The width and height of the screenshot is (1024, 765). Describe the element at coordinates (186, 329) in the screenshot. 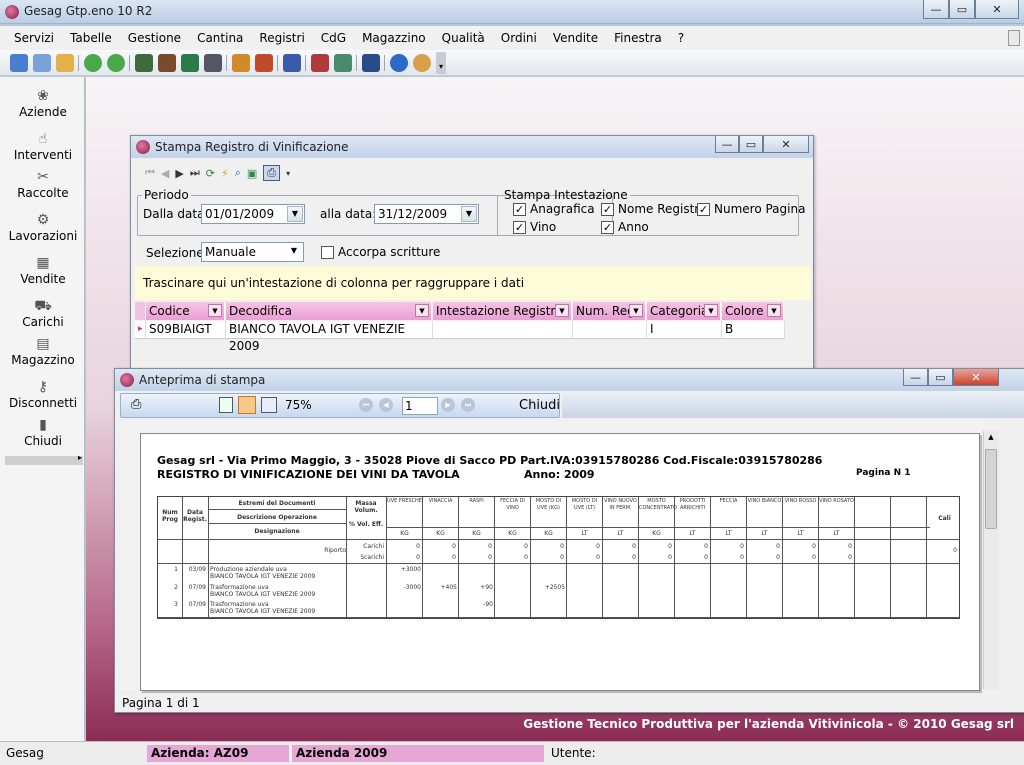

I see `cell-codice: S09BIAIGT` at that location.